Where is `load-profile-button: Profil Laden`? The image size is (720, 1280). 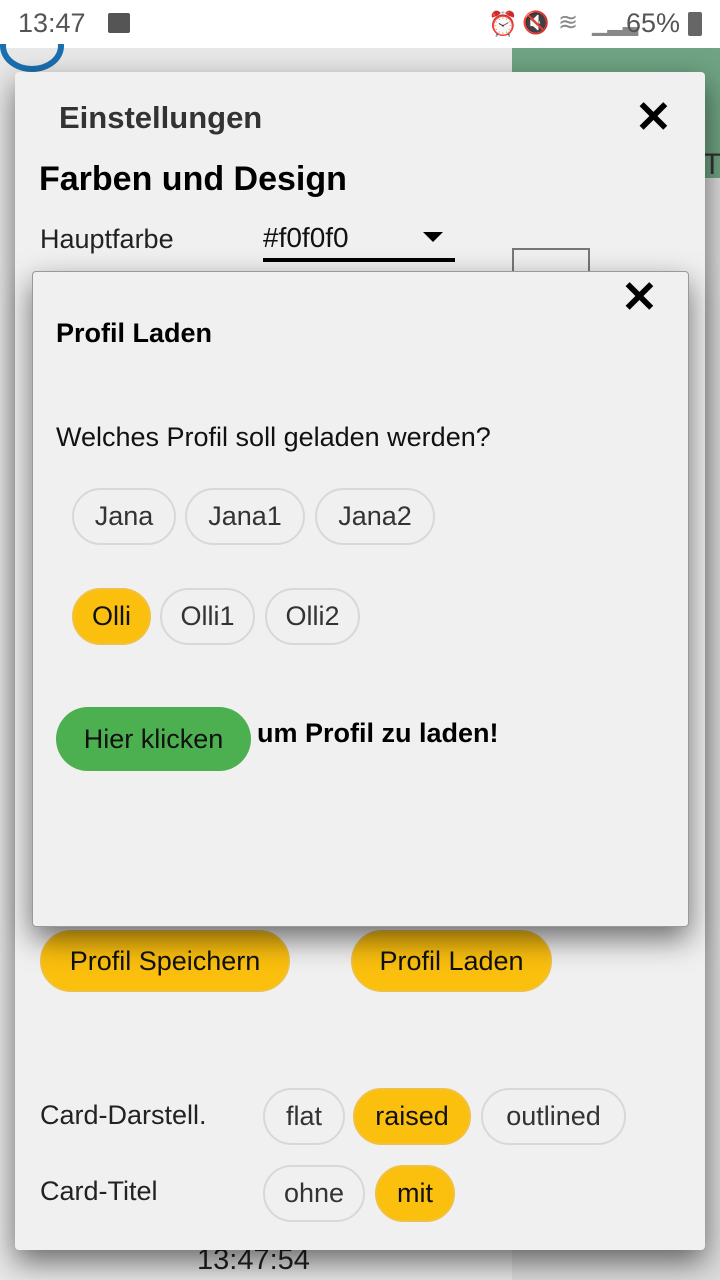
load-profile-button: Profil Laden is located at coordinates (451, 961).